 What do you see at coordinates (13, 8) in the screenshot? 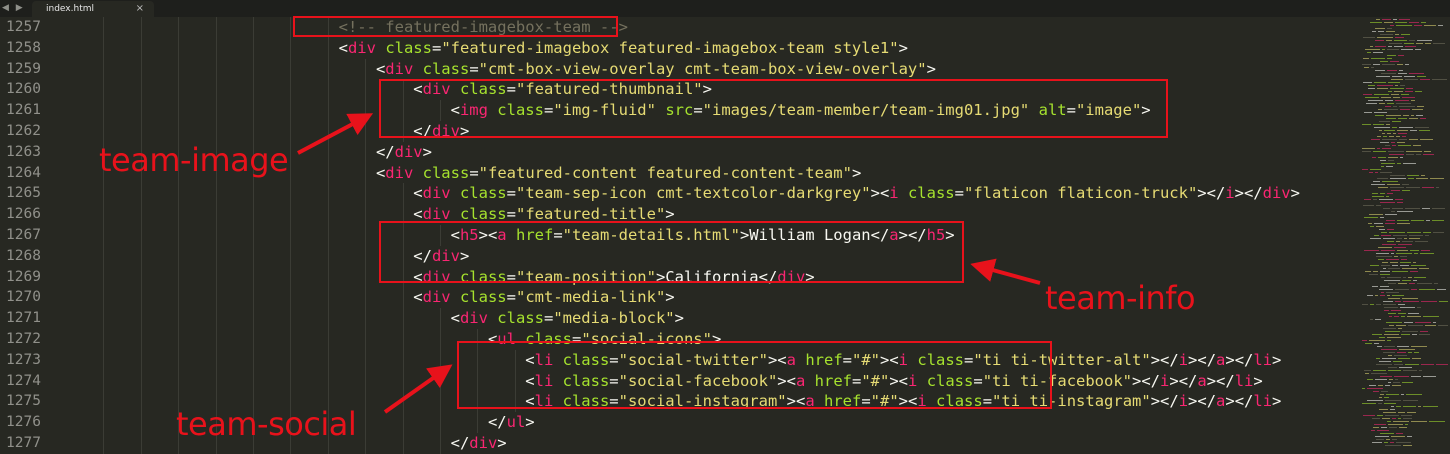
I see `tab-nav-arrows: ◀ ▶` at bounding box center [13, 8].